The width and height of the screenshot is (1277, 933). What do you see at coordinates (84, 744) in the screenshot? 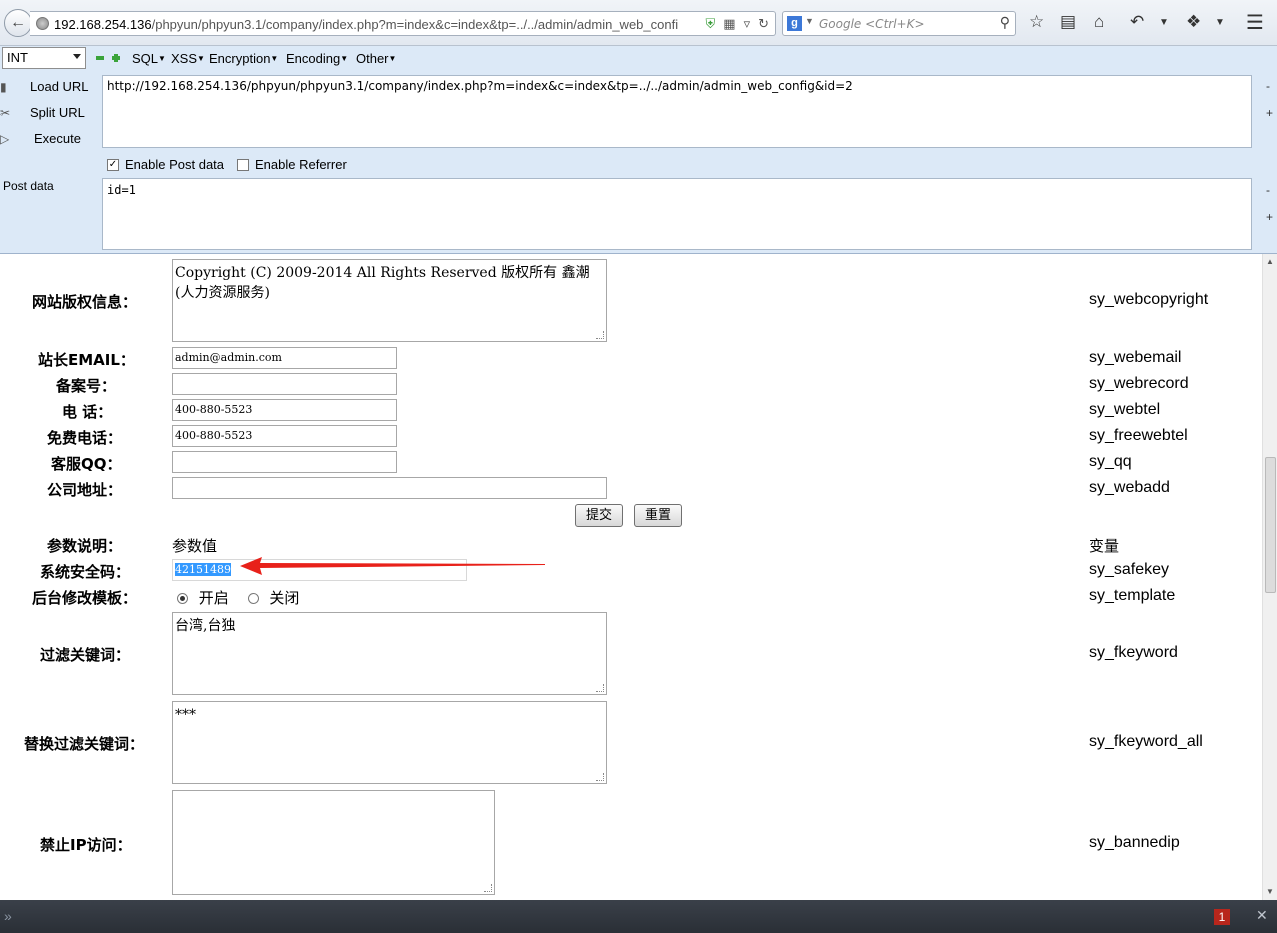
I see `fkeyword-all-label: 替换过滤关键词：` at bounding box center [84, 744].